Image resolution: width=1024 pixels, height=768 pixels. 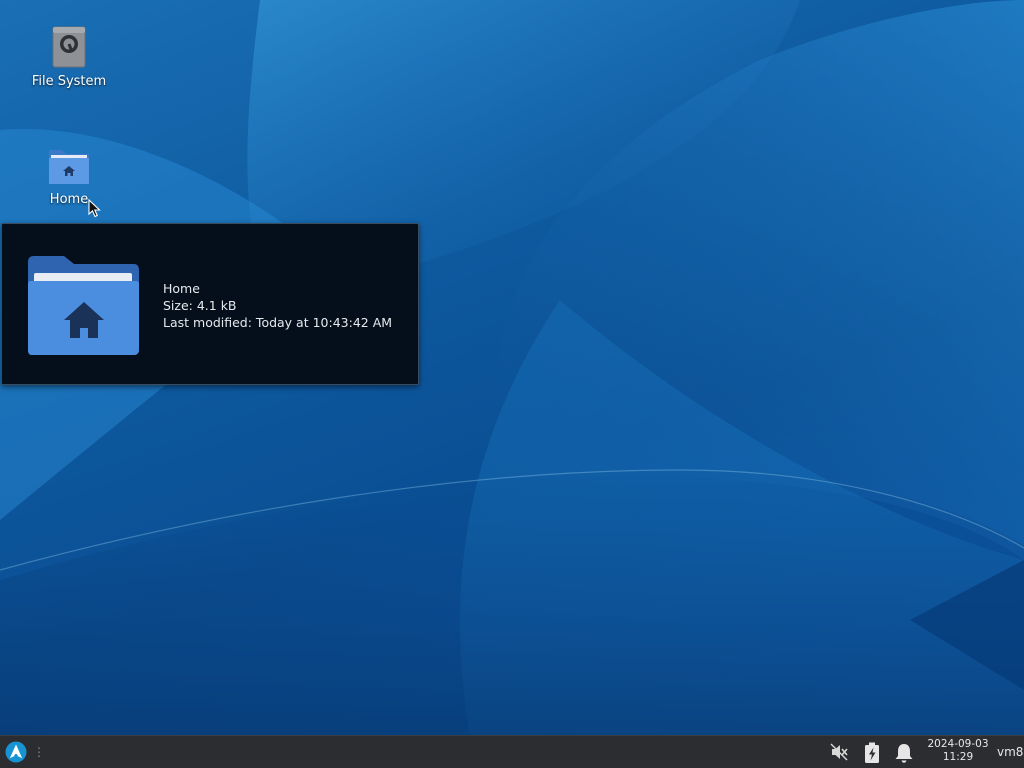 What do you see at coordinates (839, 752) in the screenshot?
I see `volume-muted-icon` at bounding box center [839, 752].